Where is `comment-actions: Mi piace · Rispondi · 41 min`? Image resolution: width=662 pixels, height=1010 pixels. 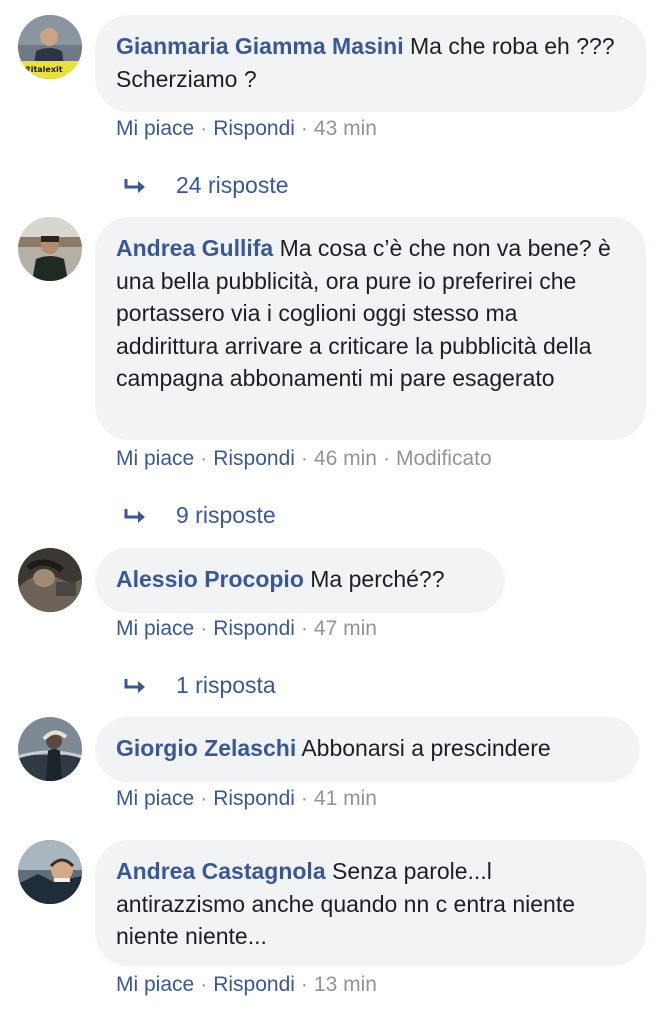
comment-actions: Mi piace · Rispondi · 41 min is located at coordinates (246, 799).